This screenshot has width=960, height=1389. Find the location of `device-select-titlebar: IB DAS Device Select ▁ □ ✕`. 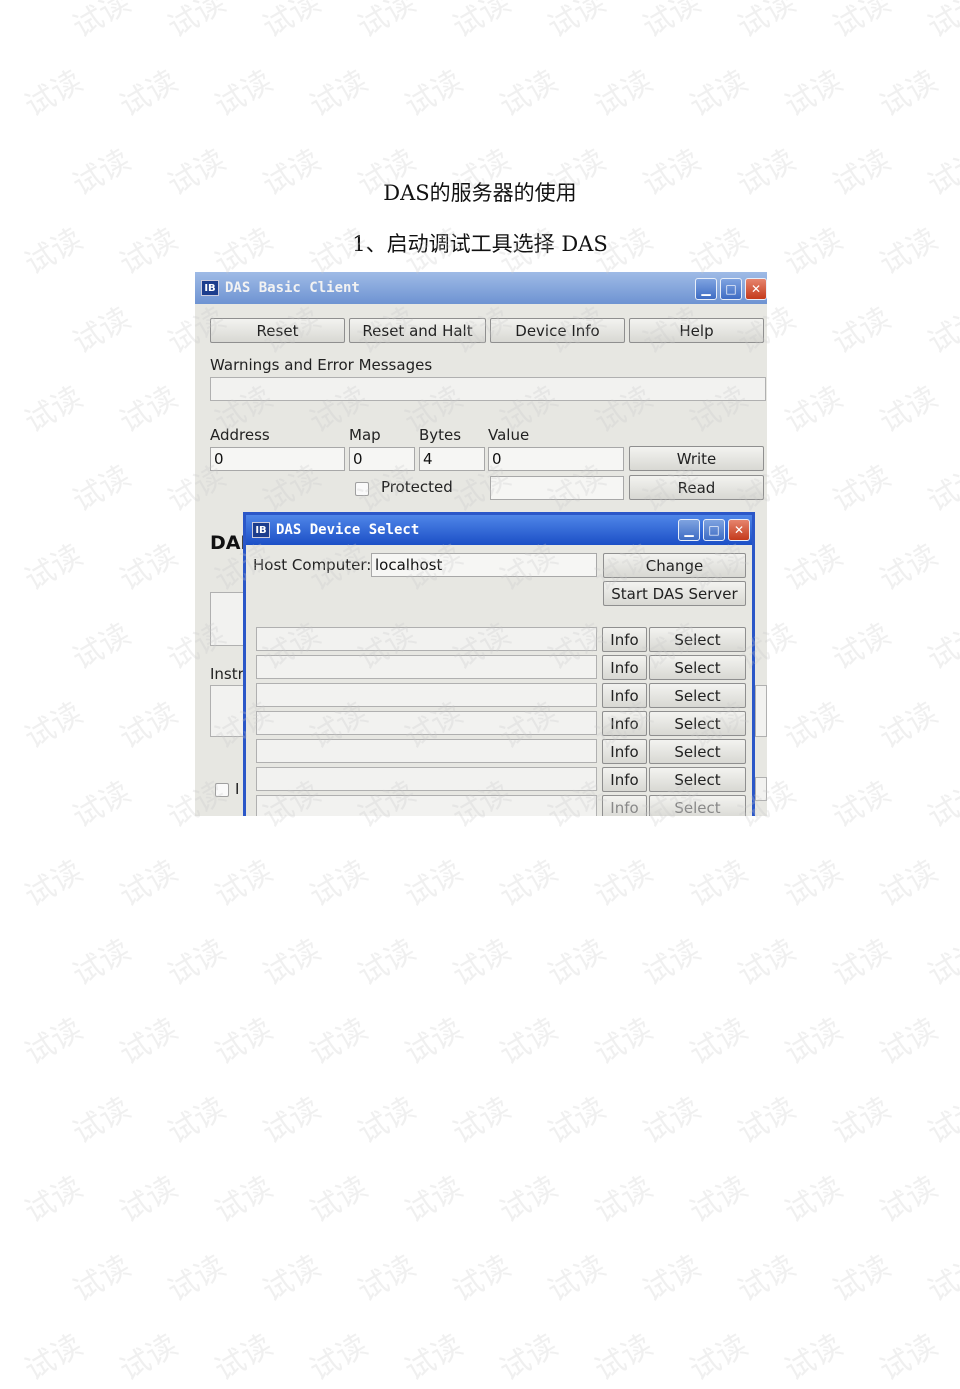

device-select-titlebar: IB DAS Device Select ▁ □ ✕ is located at coordinates (499, 530).